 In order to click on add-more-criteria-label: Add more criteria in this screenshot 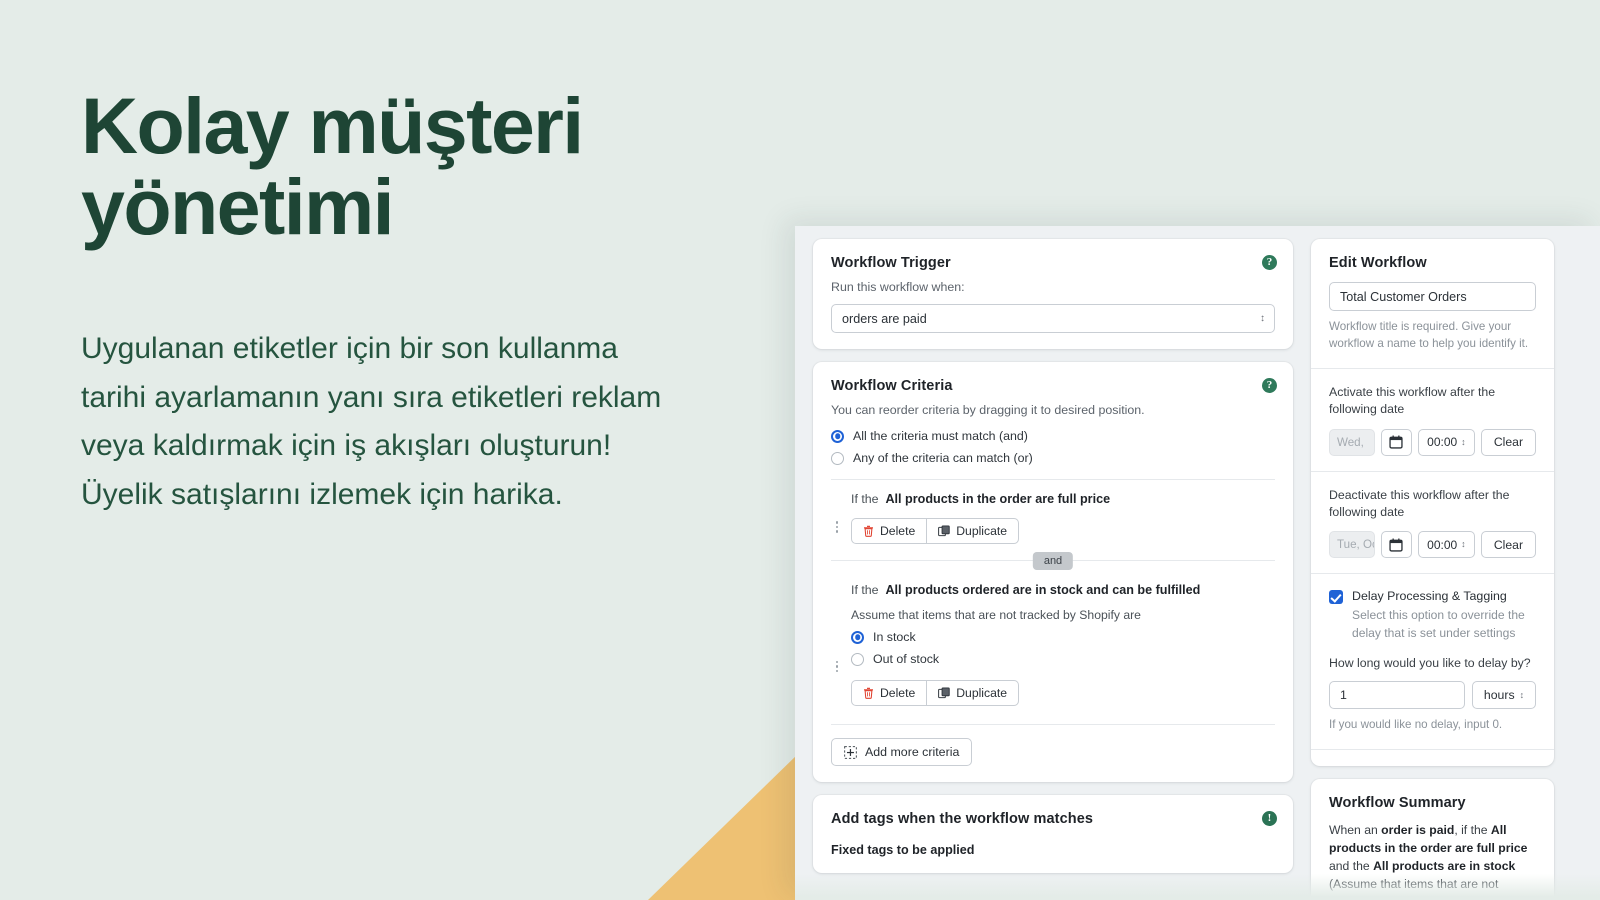, I will do `click(912, 752)`.